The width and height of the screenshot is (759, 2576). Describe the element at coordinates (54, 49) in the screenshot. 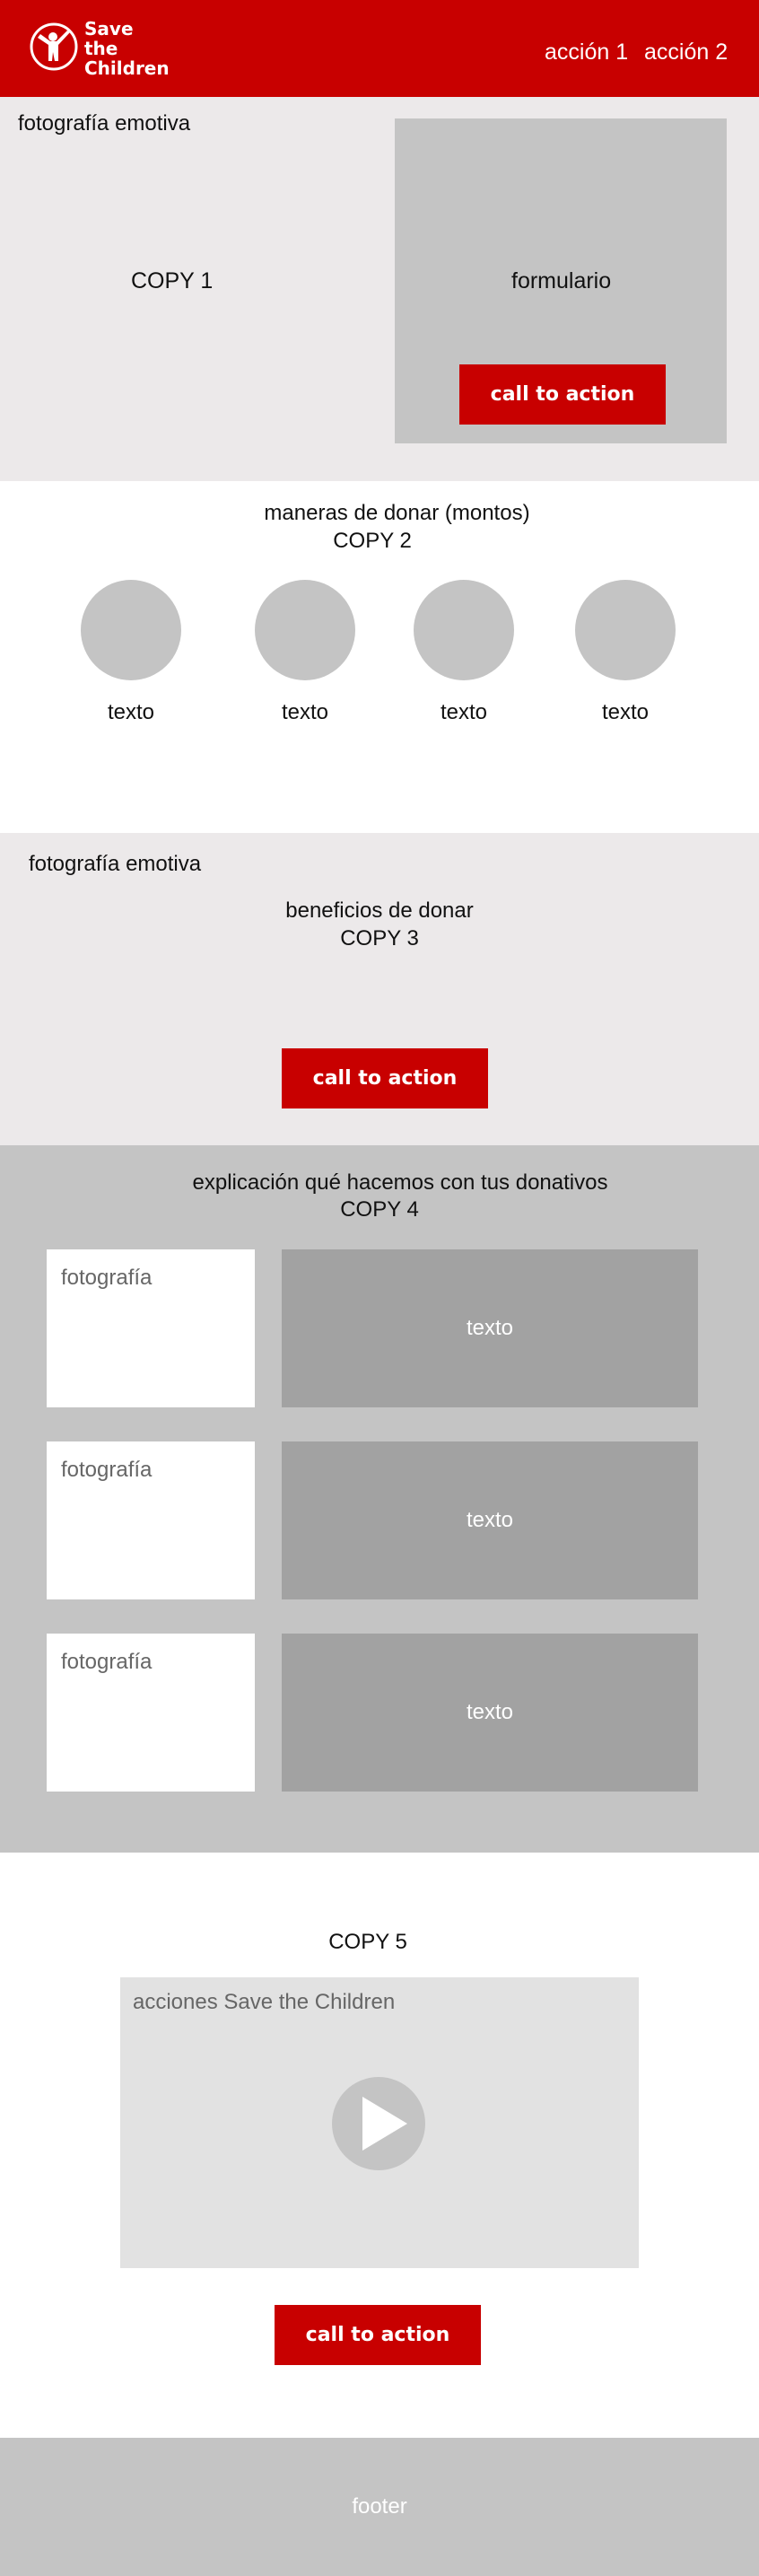

I see `child-figure-icon` at that location.